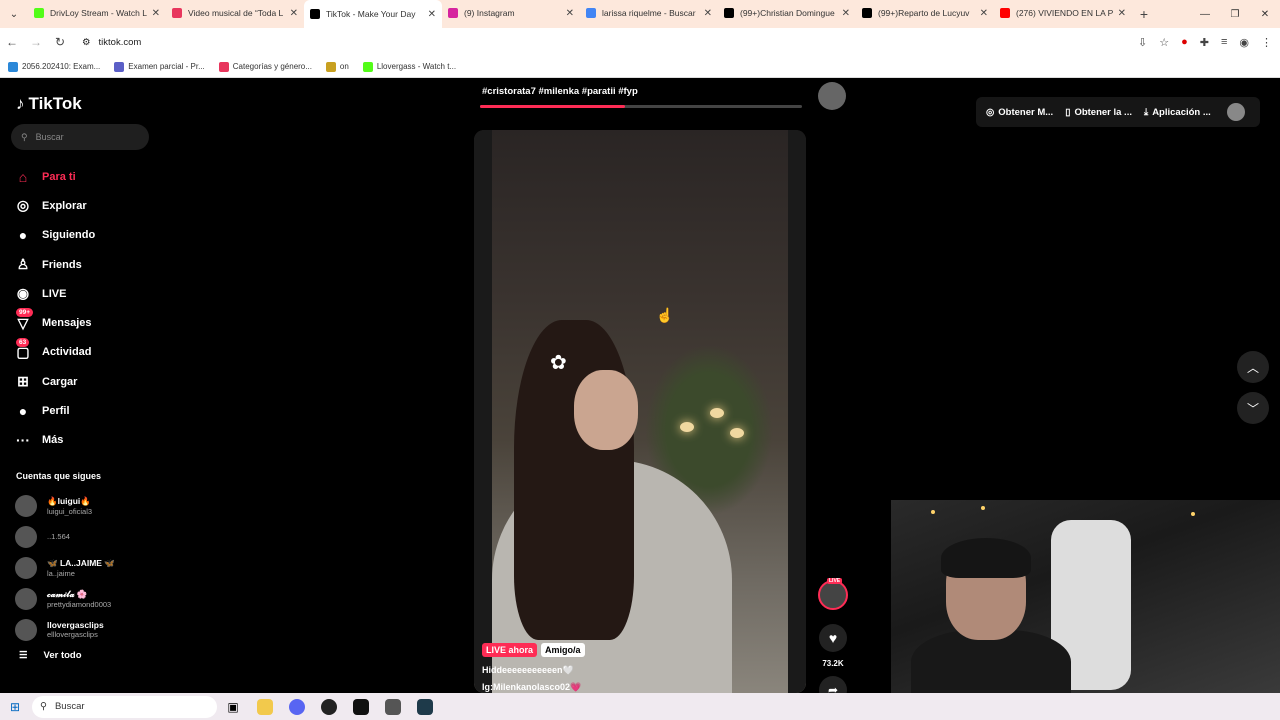 The height and width of the screenshot is (720, 1280). What do you see at coordinates (54, 410) in the screenshot?
I see `sidebar-item-profile-avatar: ● Perfil` at bounding box center [54, 410].